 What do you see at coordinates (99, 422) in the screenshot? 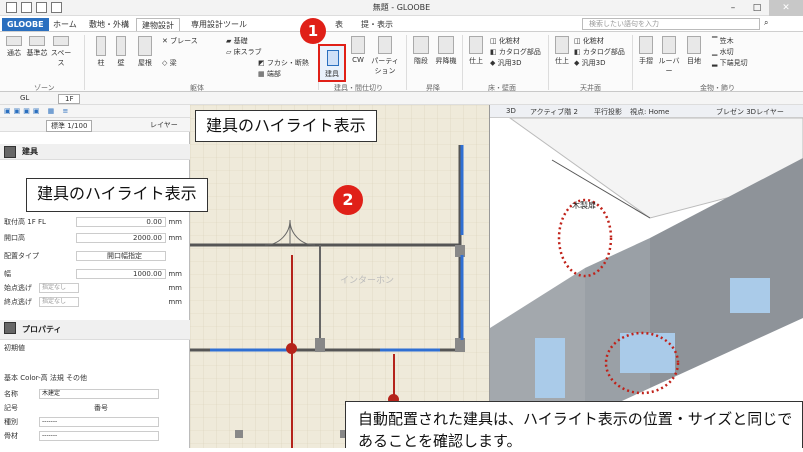
I see `type-select: -------` at bounding box center [99, 422].